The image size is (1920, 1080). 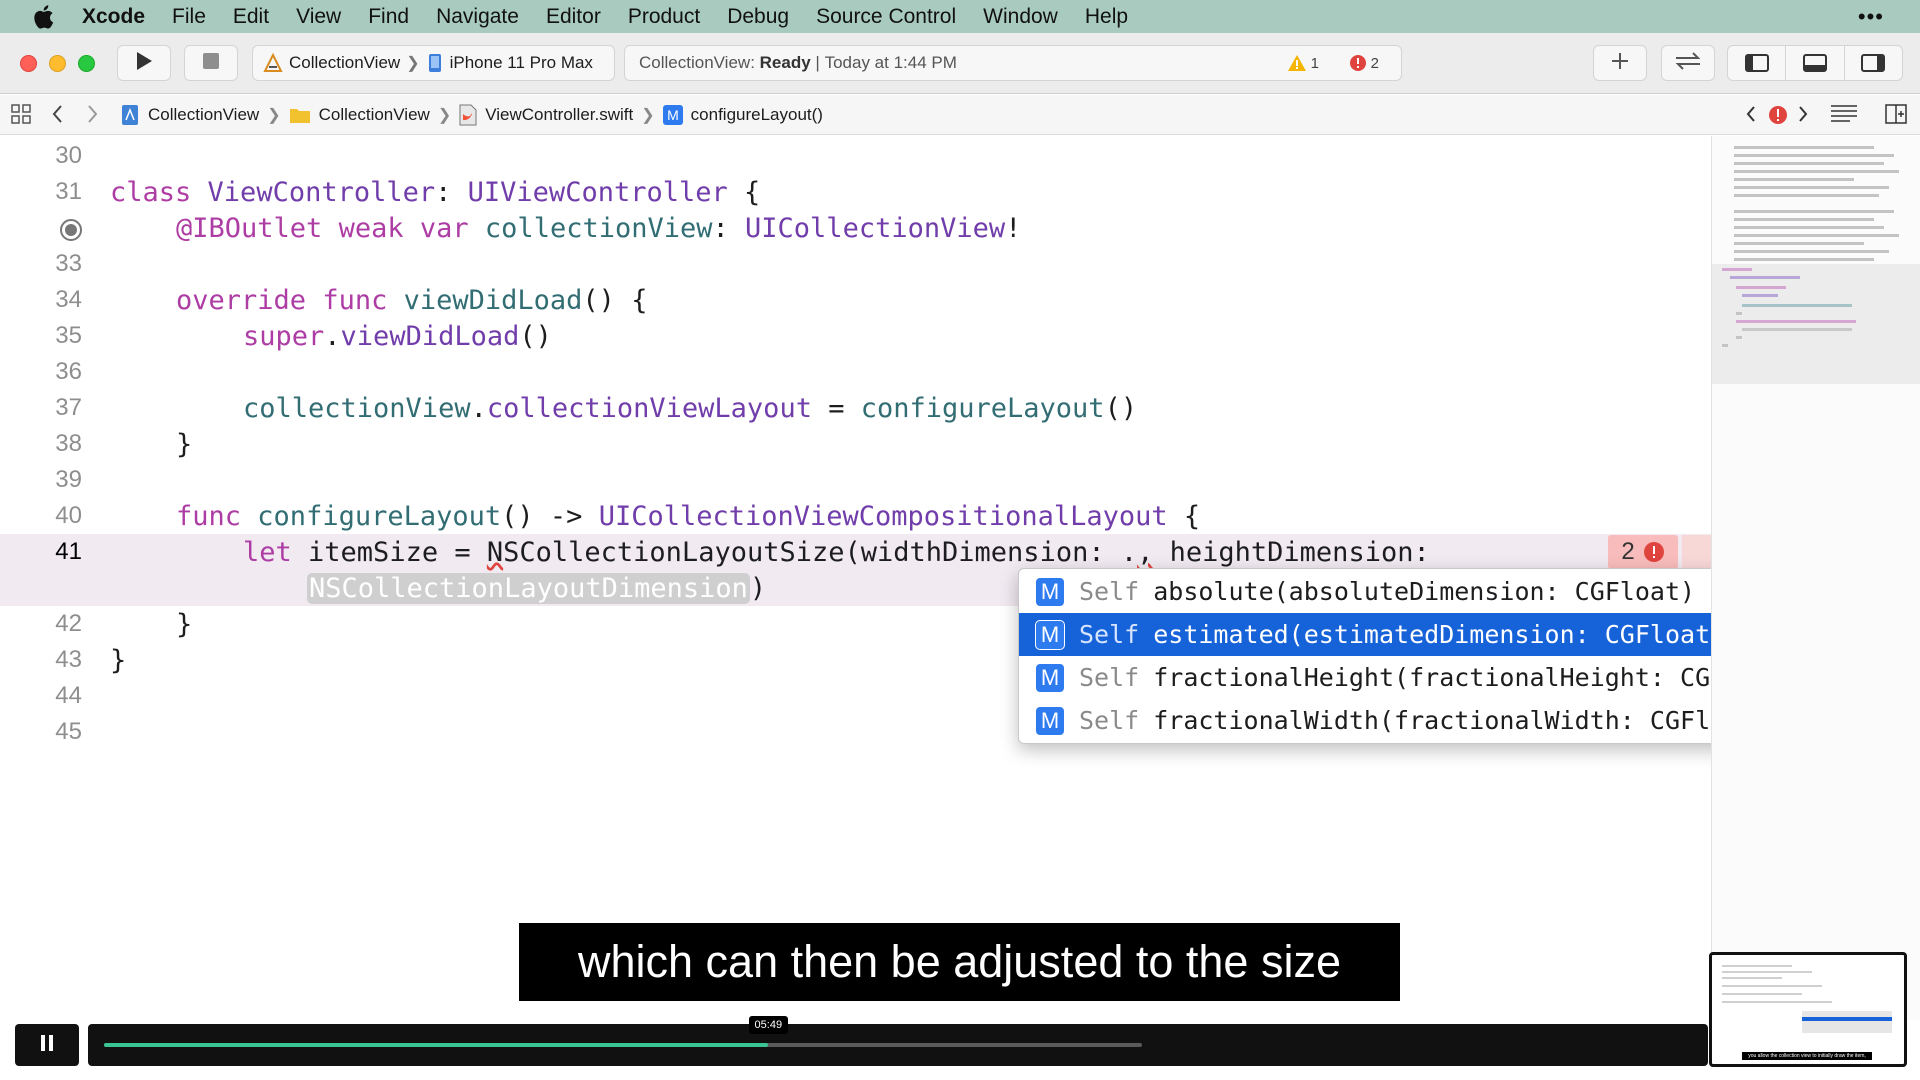 What do you see at coordinates (249, 228) in the screenshot?
I see `attribute: @IBOutlet` at bounding box center [249, 228].